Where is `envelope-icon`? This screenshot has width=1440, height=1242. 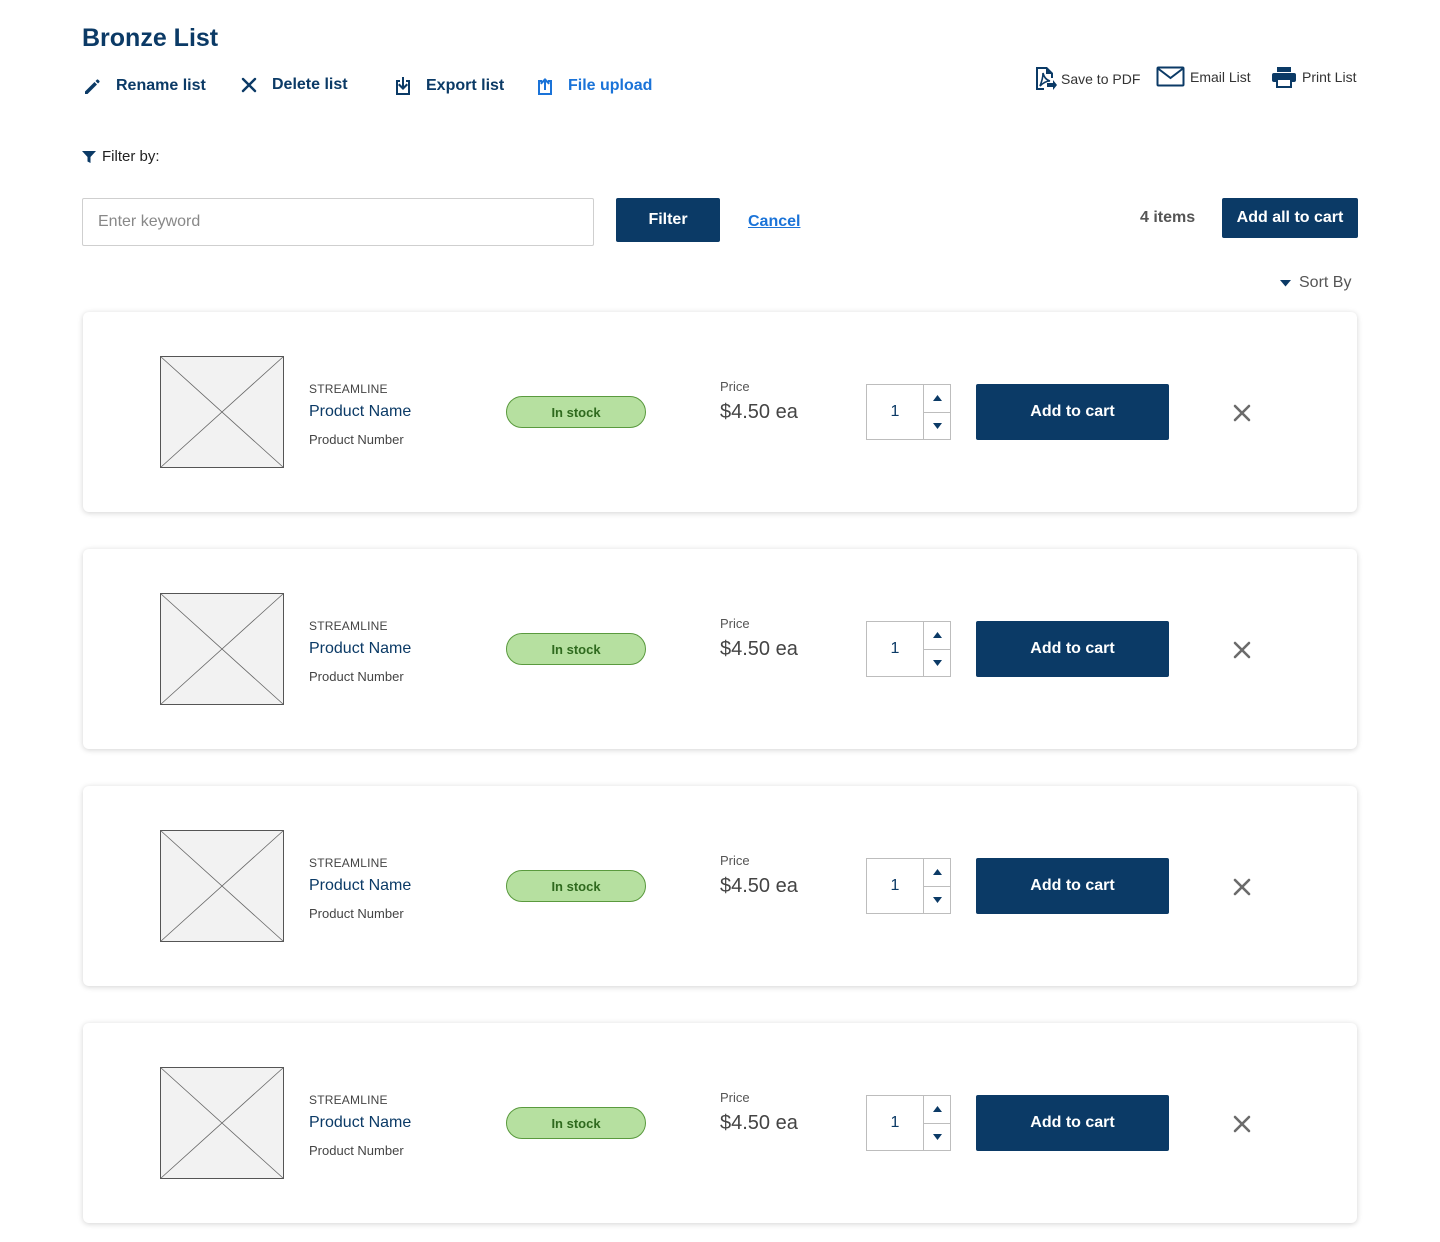 envelope-icon is located at coordinates (1170, 76).